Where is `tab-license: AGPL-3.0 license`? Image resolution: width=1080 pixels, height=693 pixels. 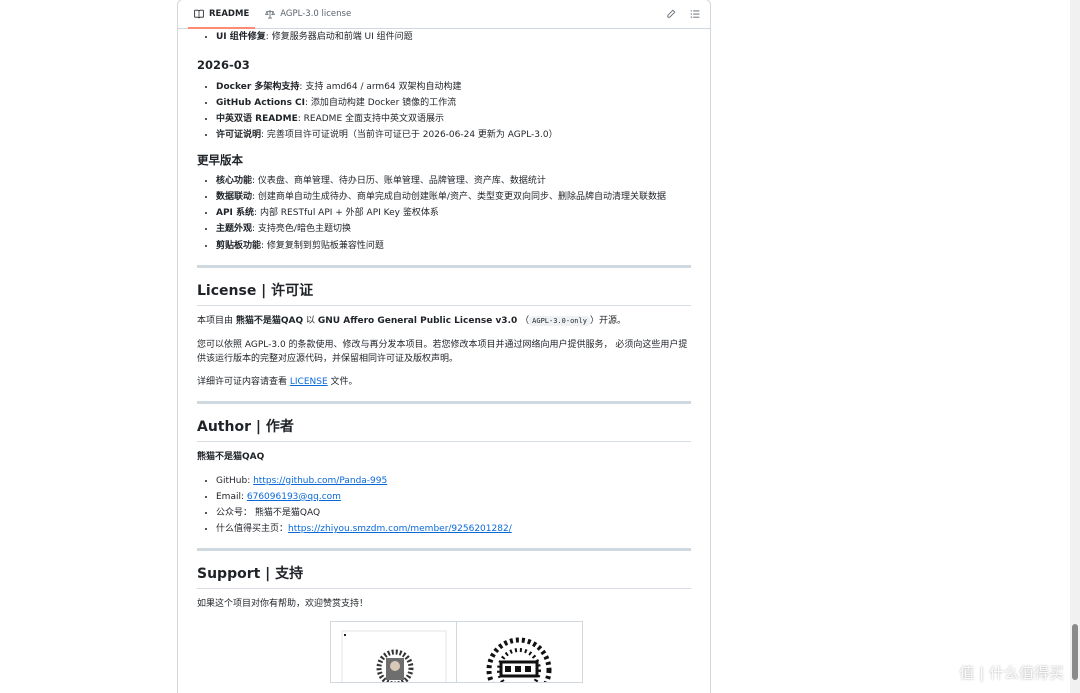 tab-license: AGPL-3.0 license is located at coordinates (308, 14).